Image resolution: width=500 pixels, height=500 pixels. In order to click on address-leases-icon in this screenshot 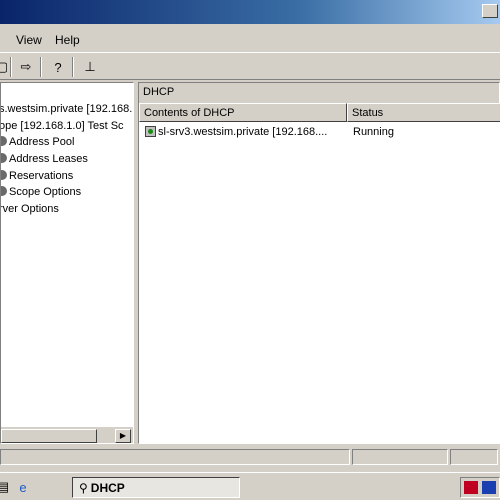, I will do `click(4, 158)`.